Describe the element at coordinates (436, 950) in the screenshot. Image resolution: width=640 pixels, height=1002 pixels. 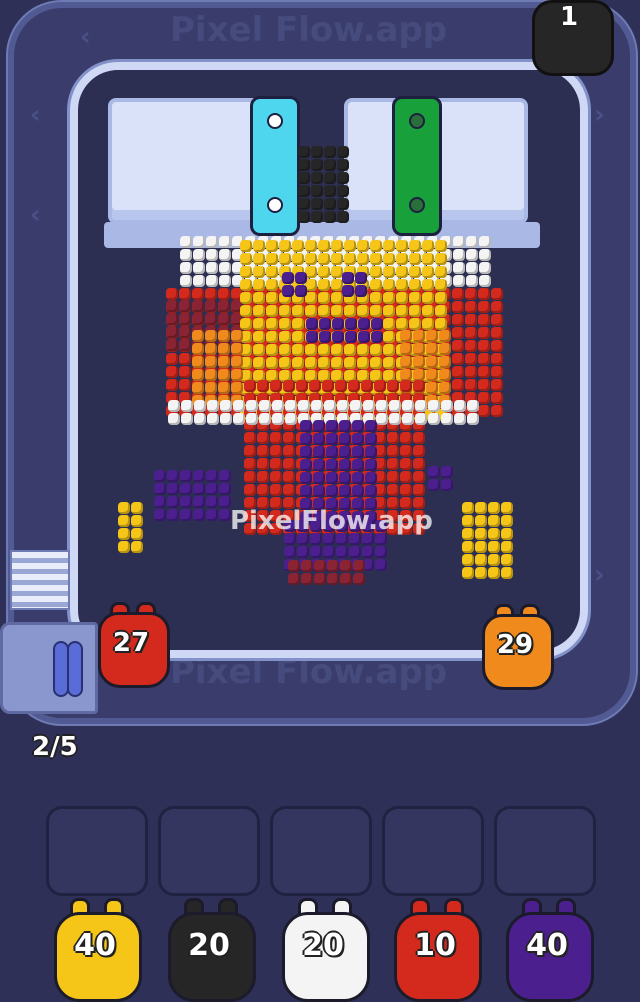
I see `queue-pig-red: 10` at that location.